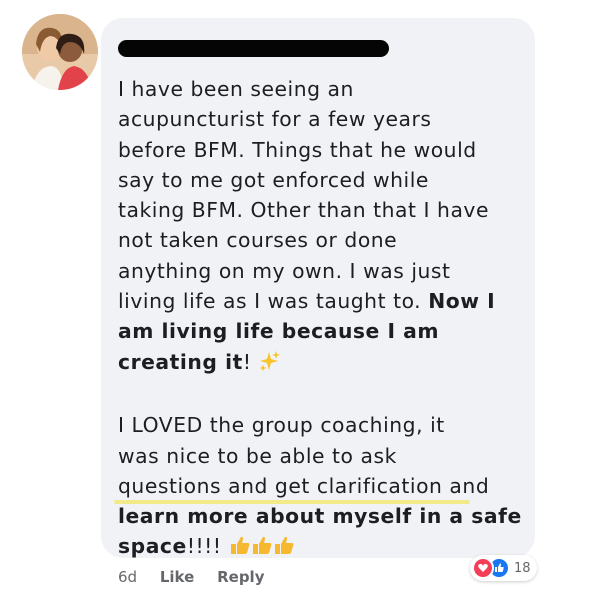 The image size is (600, 593). Describe the element at coordinates (280, 485) in the screenshot. I see `highlighted-text: questions and get clarification` at that location.